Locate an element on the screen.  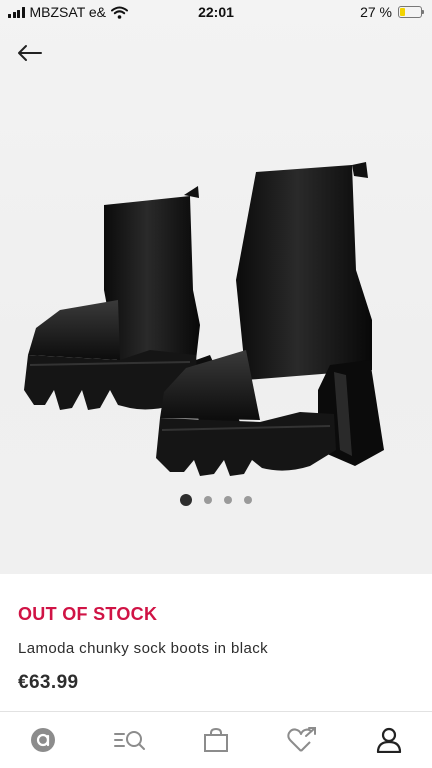
battery-icon is located at coordinates (411, 12).